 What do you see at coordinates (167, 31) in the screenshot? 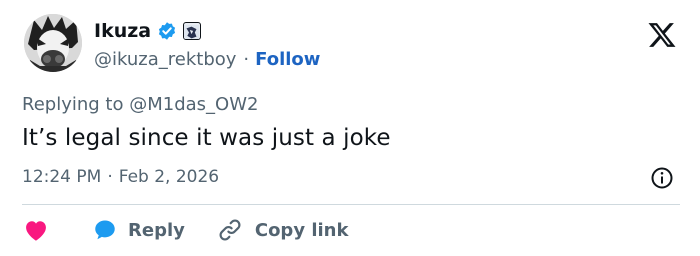
I see `verified-badge-icon` at bounding box center [167, 31].